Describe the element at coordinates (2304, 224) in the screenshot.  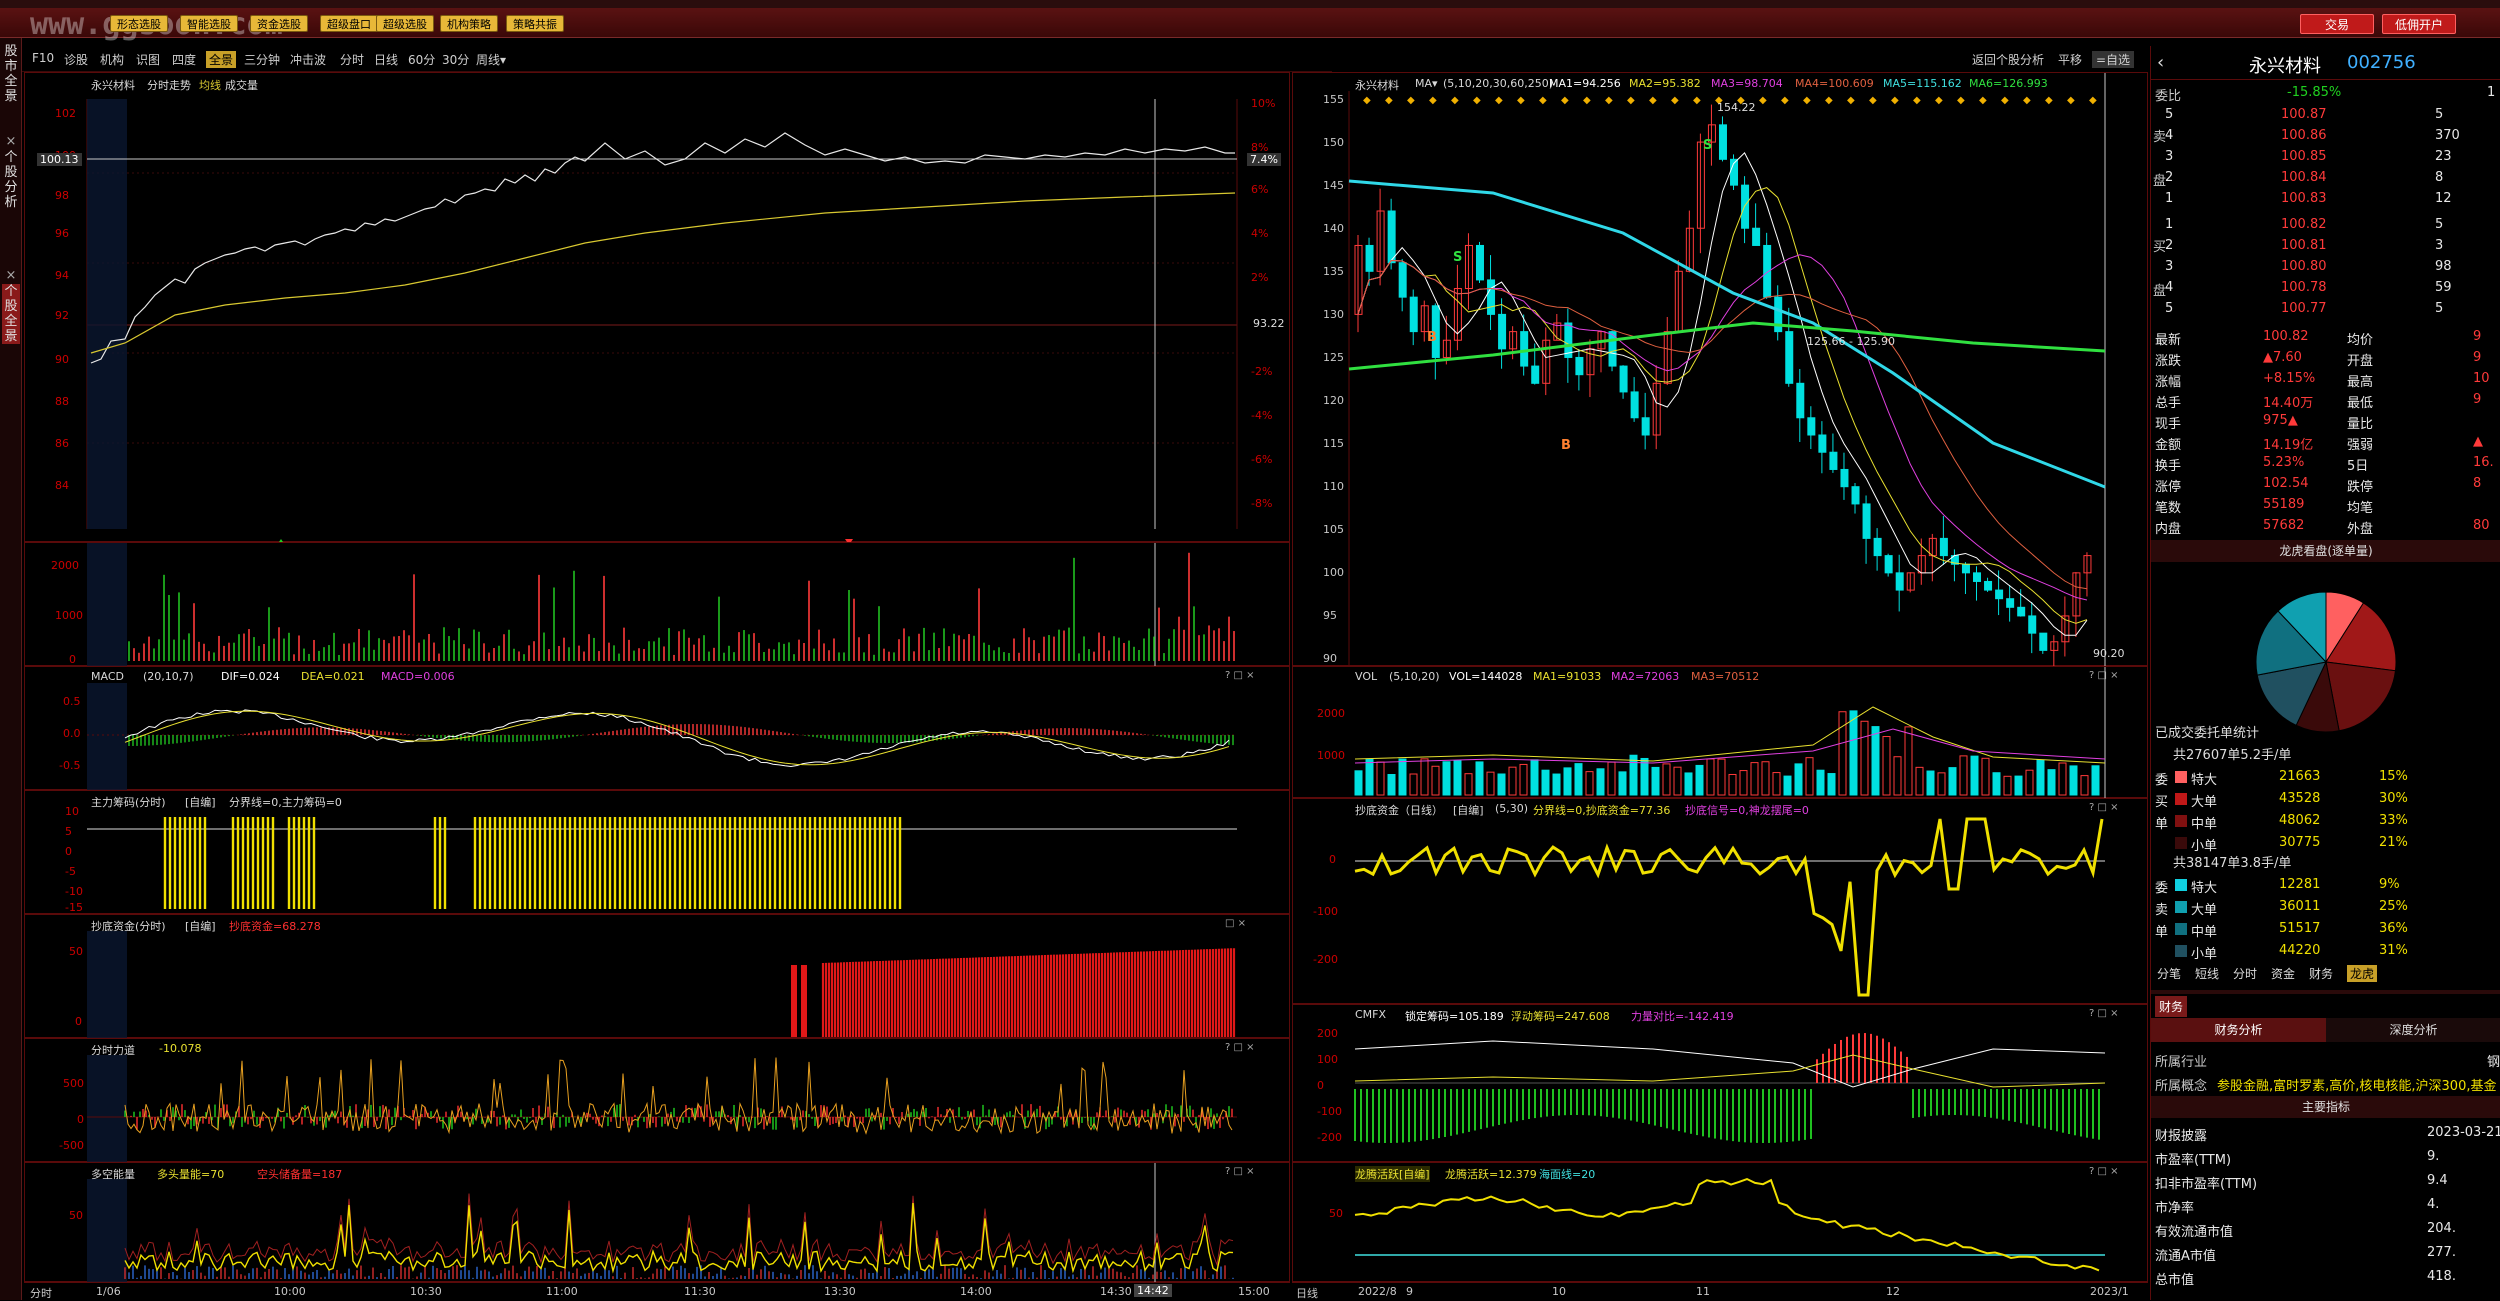
I see `book-cell: 100.82` at that location.